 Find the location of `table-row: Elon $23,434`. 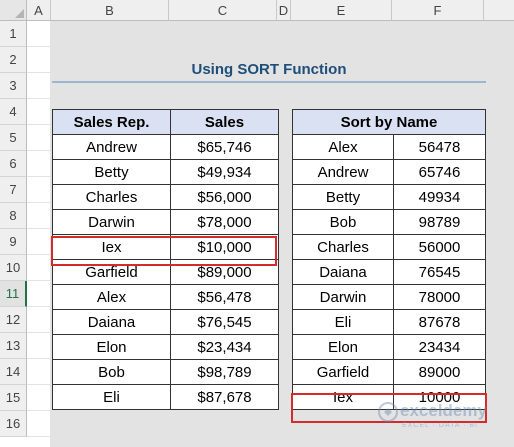

table-row: Elon $23,434 is located at coordinates (165, 347).